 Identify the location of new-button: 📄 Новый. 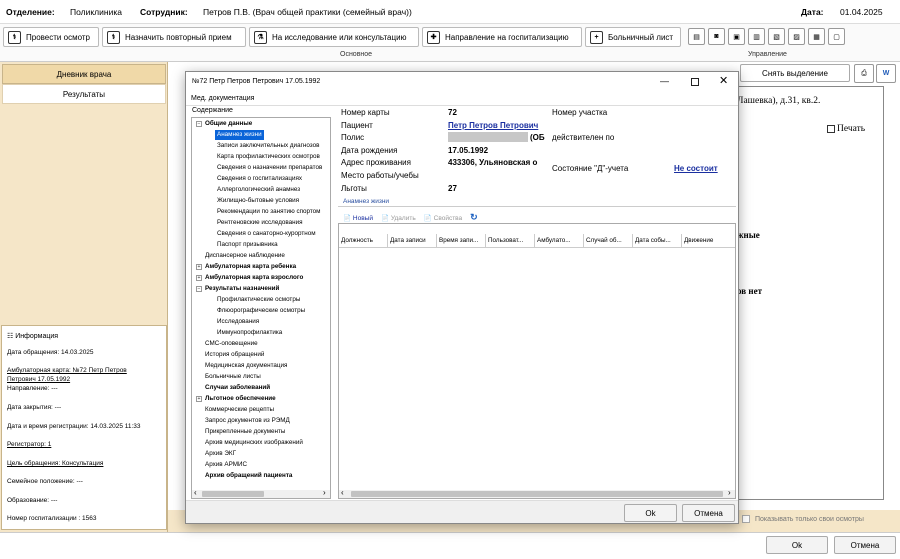
(358, 218).